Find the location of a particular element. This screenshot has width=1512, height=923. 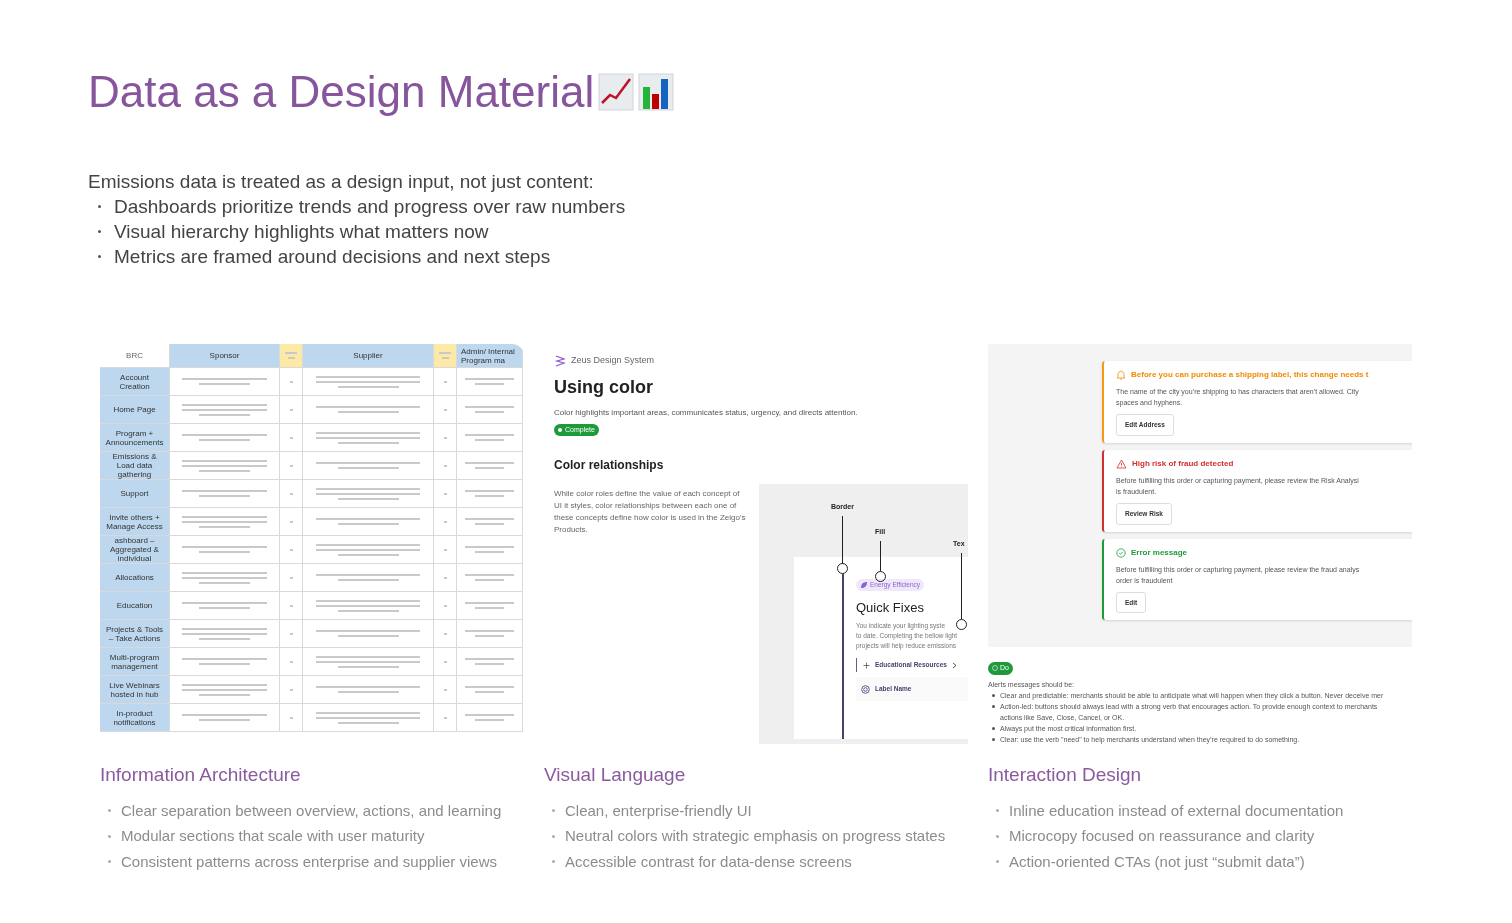

table-header-cell: BRC is located at coordinates (135, 356).